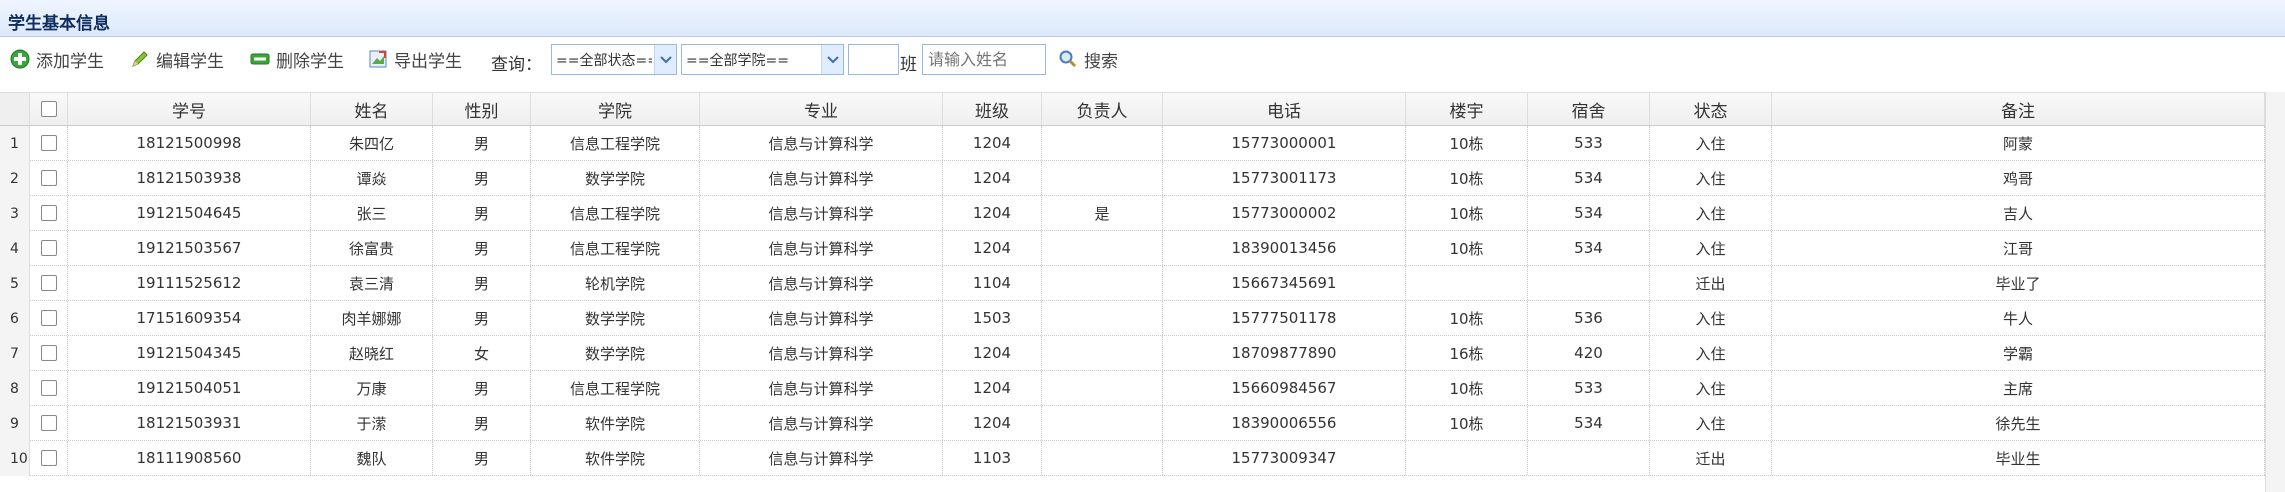 The width and height of the screenshot is (2285, 492). I want to click on cell-phone: 15773000001, so click(1284, 143).